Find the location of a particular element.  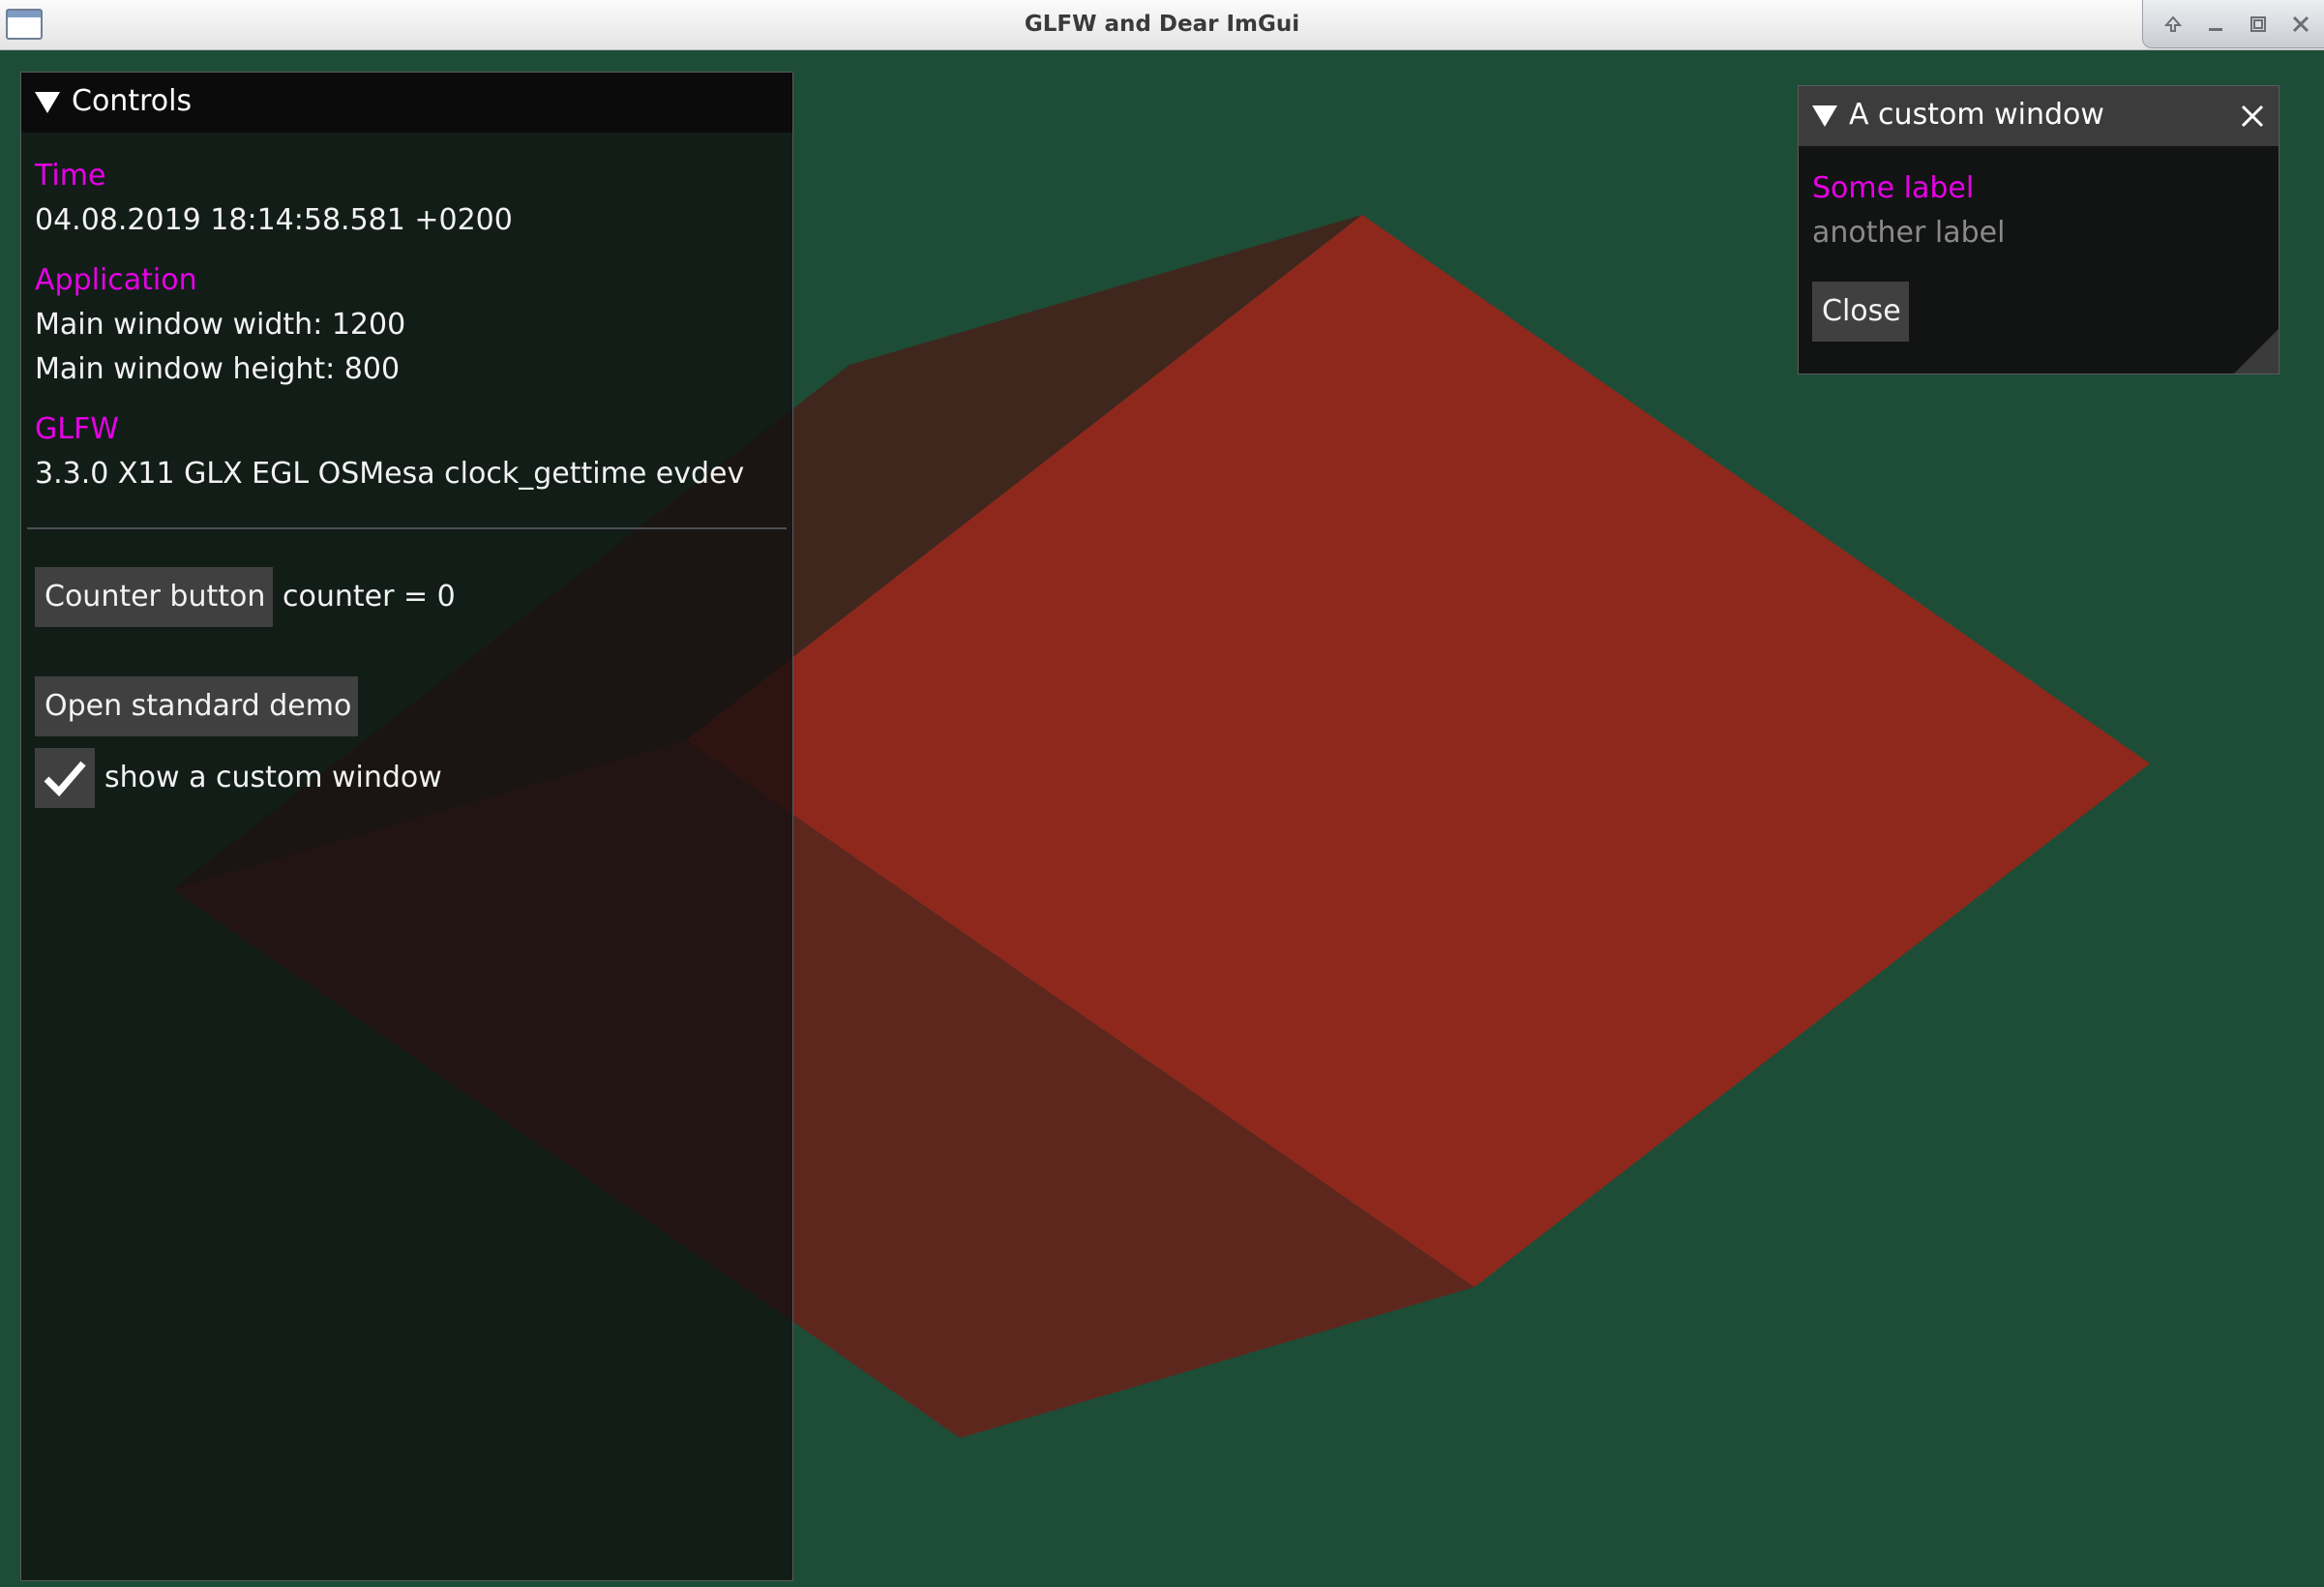

close-window-button: Close is located at coordinates (1861, 312).